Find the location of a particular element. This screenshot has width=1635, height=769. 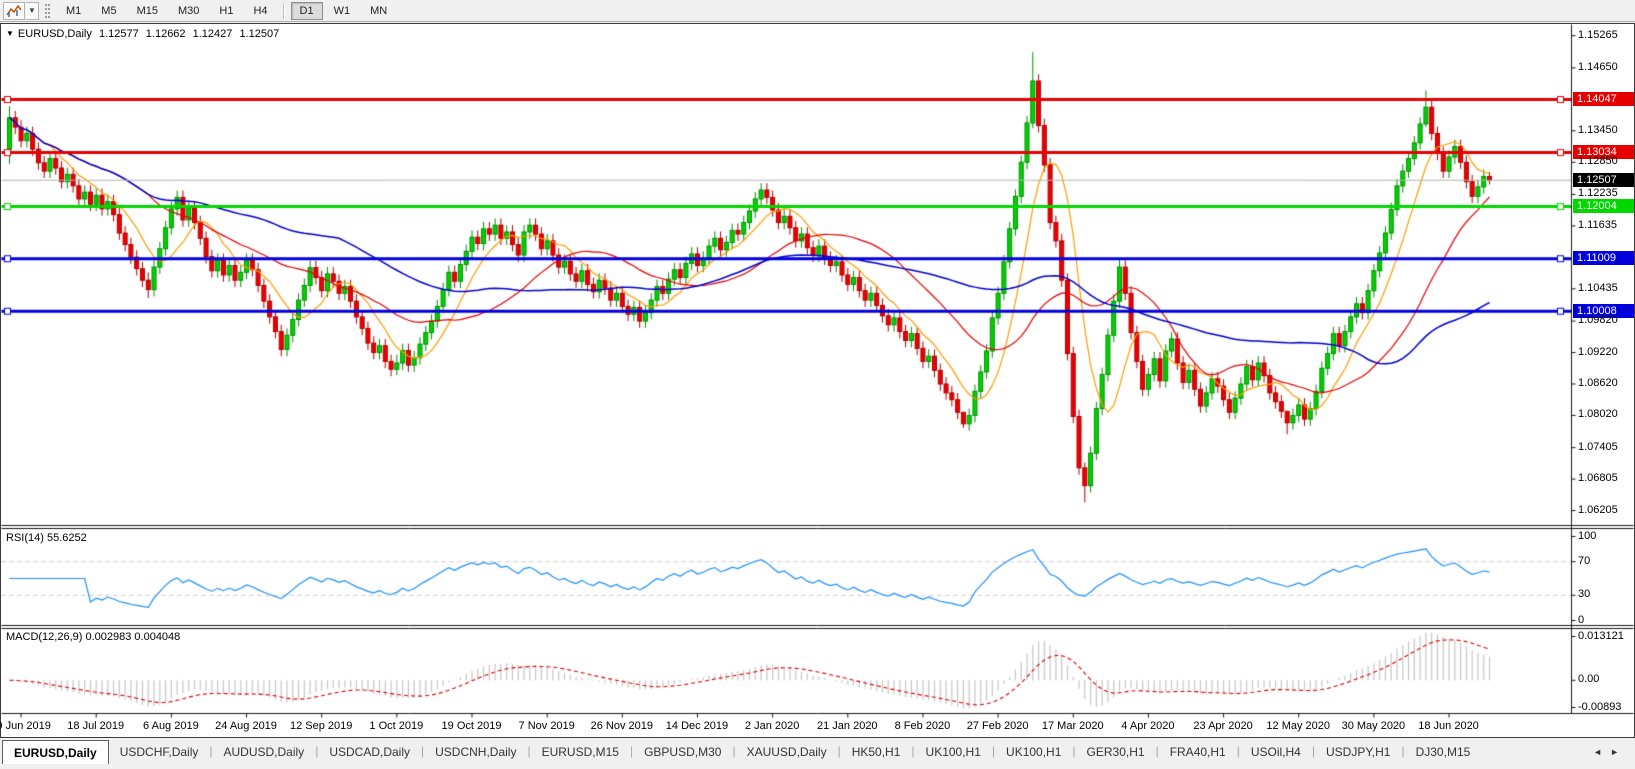

tab-usdchf-daily: USDCHF,Daily is located at coordinates (159, 752).